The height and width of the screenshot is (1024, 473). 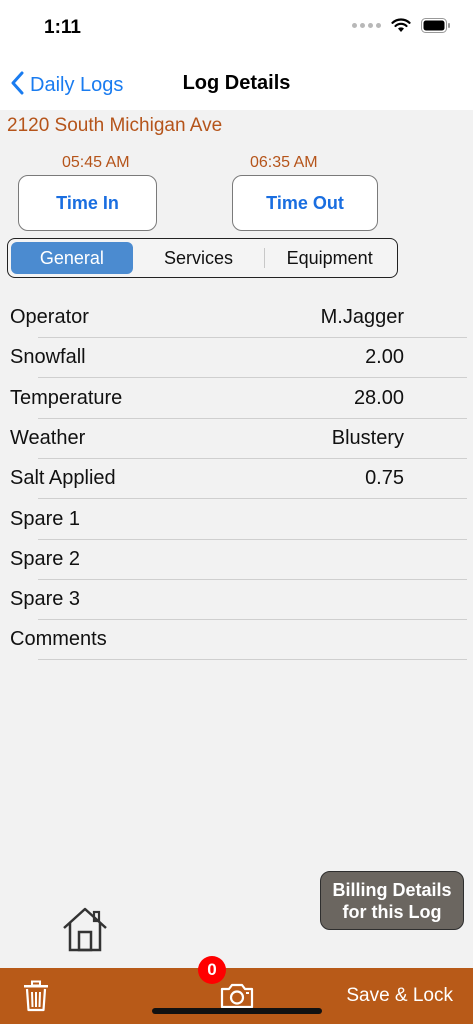 What do you see at coordinates (236, 439) in the screenshot?
I see `field-row-weather: Weather Blustery` at bounding box center [236, 439].